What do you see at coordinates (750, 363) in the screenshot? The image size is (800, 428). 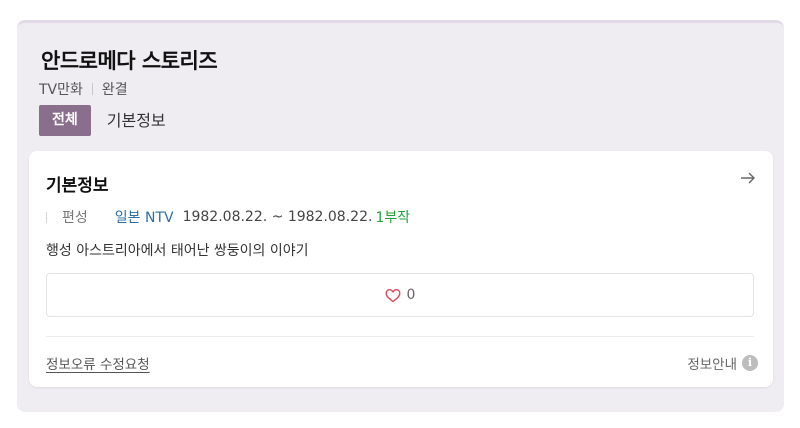 I see `info-icon: i` at bounding box center [750, 363].